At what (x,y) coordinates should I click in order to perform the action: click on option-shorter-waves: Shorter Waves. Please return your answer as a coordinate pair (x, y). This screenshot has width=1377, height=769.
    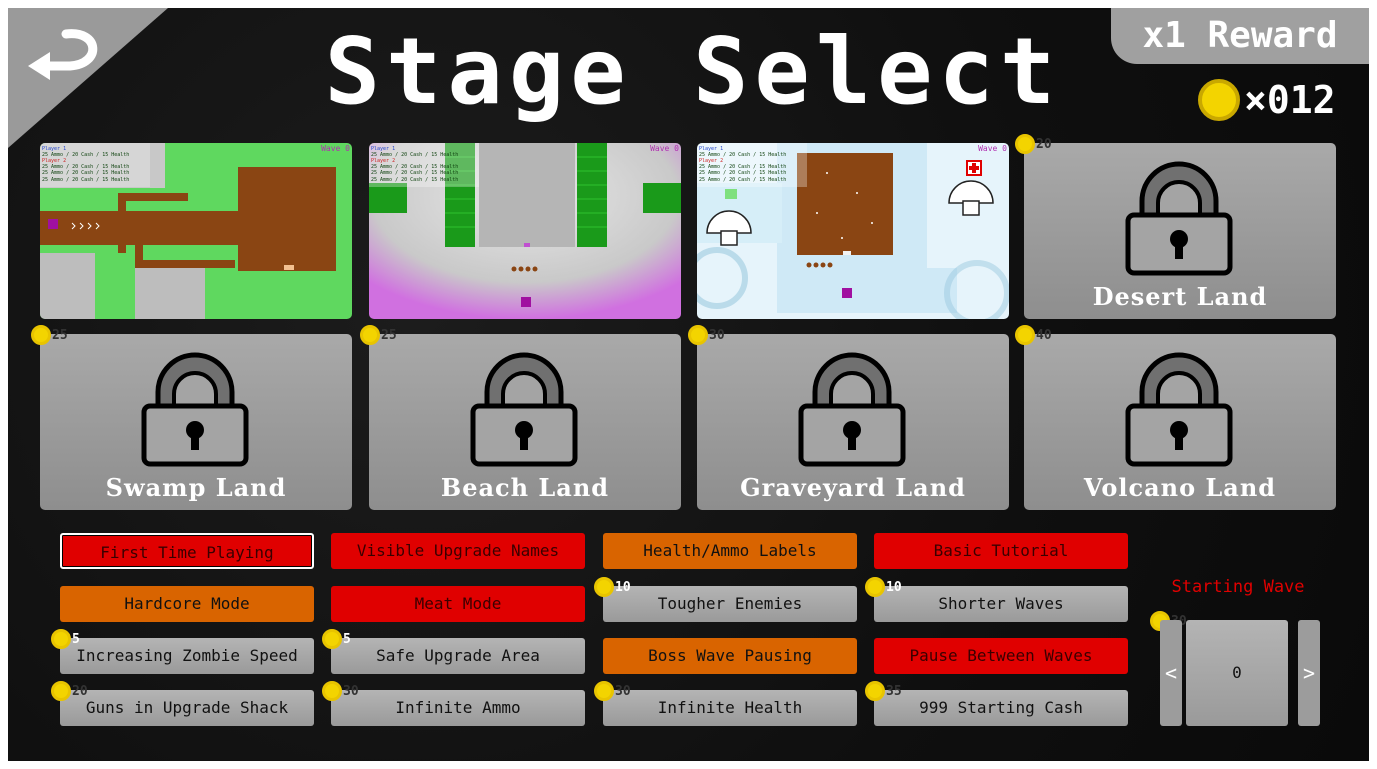
    Looking at the image, I should click on (1001, 604).